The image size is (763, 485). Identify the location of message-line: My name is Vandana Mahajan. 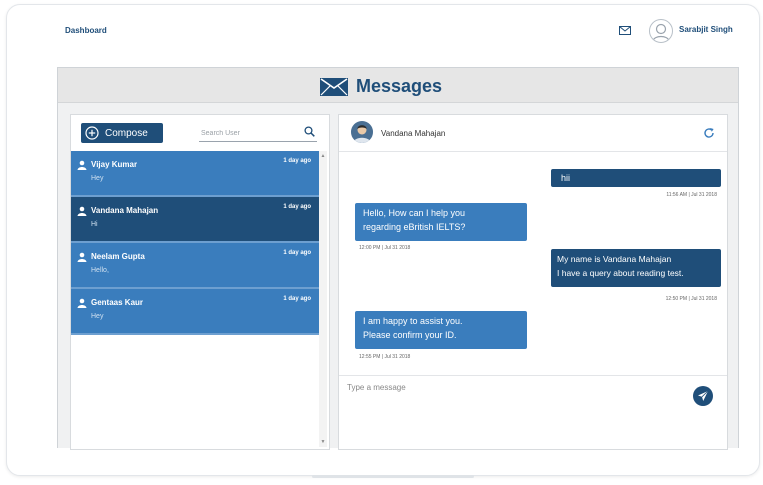
(614, 259).